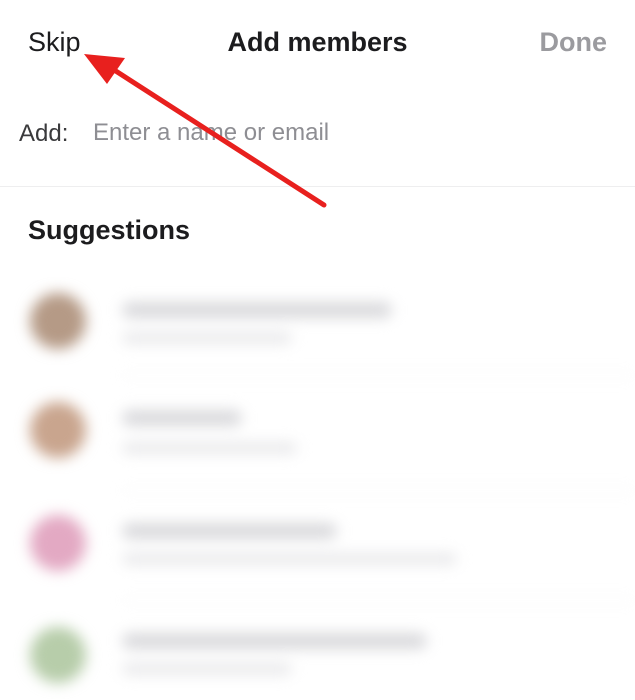  Describe the element at coordinates (574, 42) in the screenshot. I see `done-button: Done` at that location.